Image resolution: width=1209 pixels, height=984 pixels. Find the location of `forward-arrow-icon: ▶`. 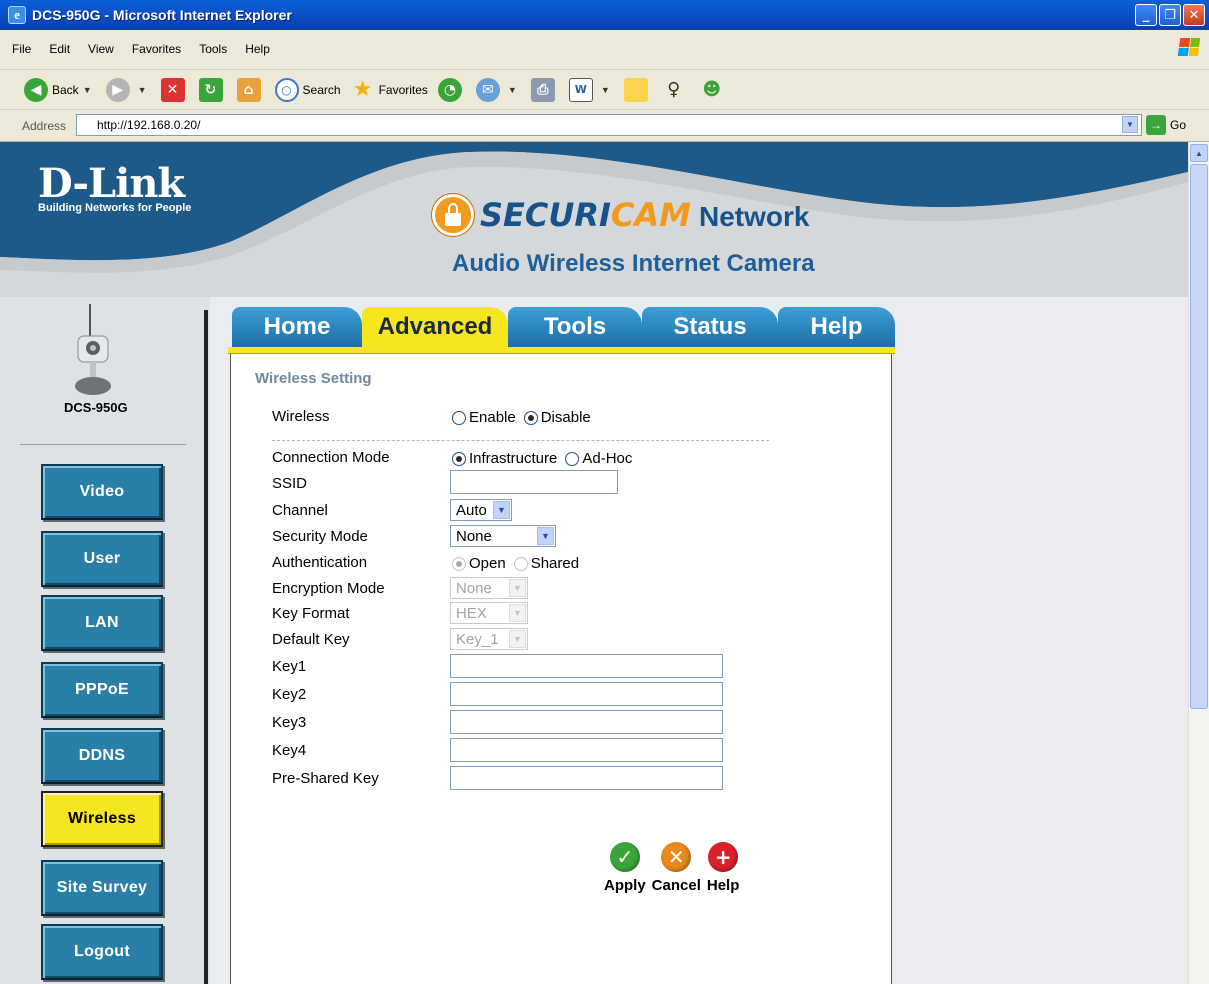

forward-arrow-icon: ▶ is located at coordinates (117, 89).